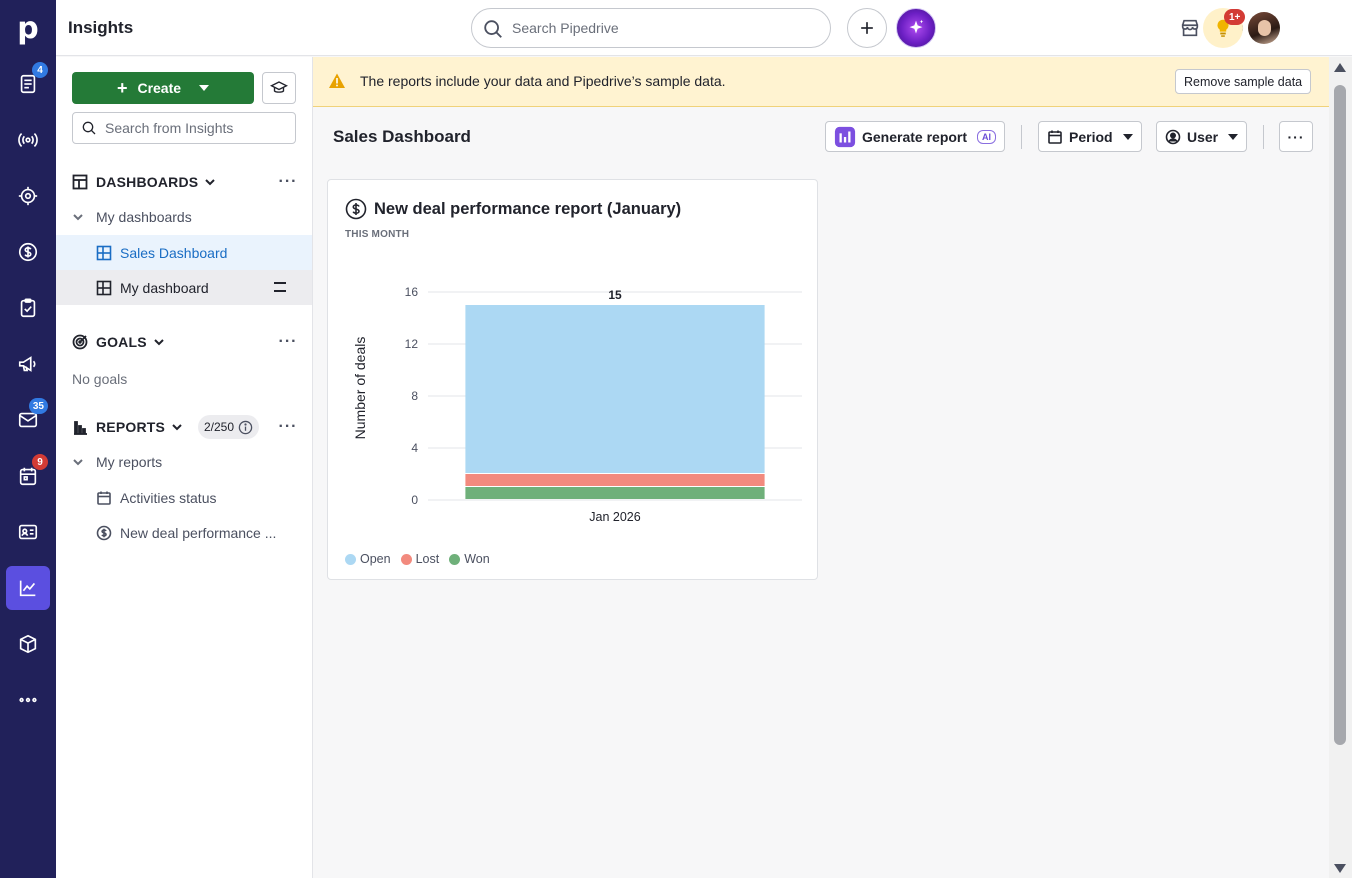 This screenshot has height=878, width=1352. I want to click on target-icon, so click(28, 196).